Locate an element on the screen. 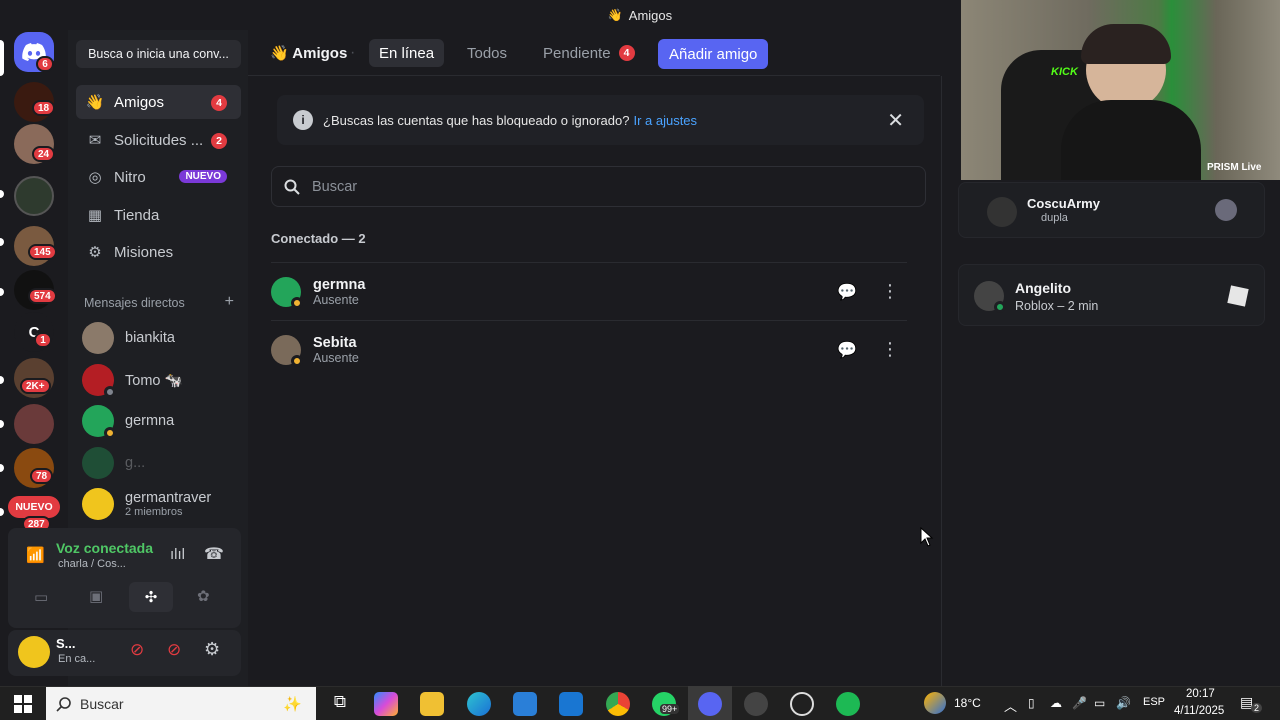 The height and width of the screenshot is (720, 1280). server-icon: 24 is located at coordinates (35, 144).